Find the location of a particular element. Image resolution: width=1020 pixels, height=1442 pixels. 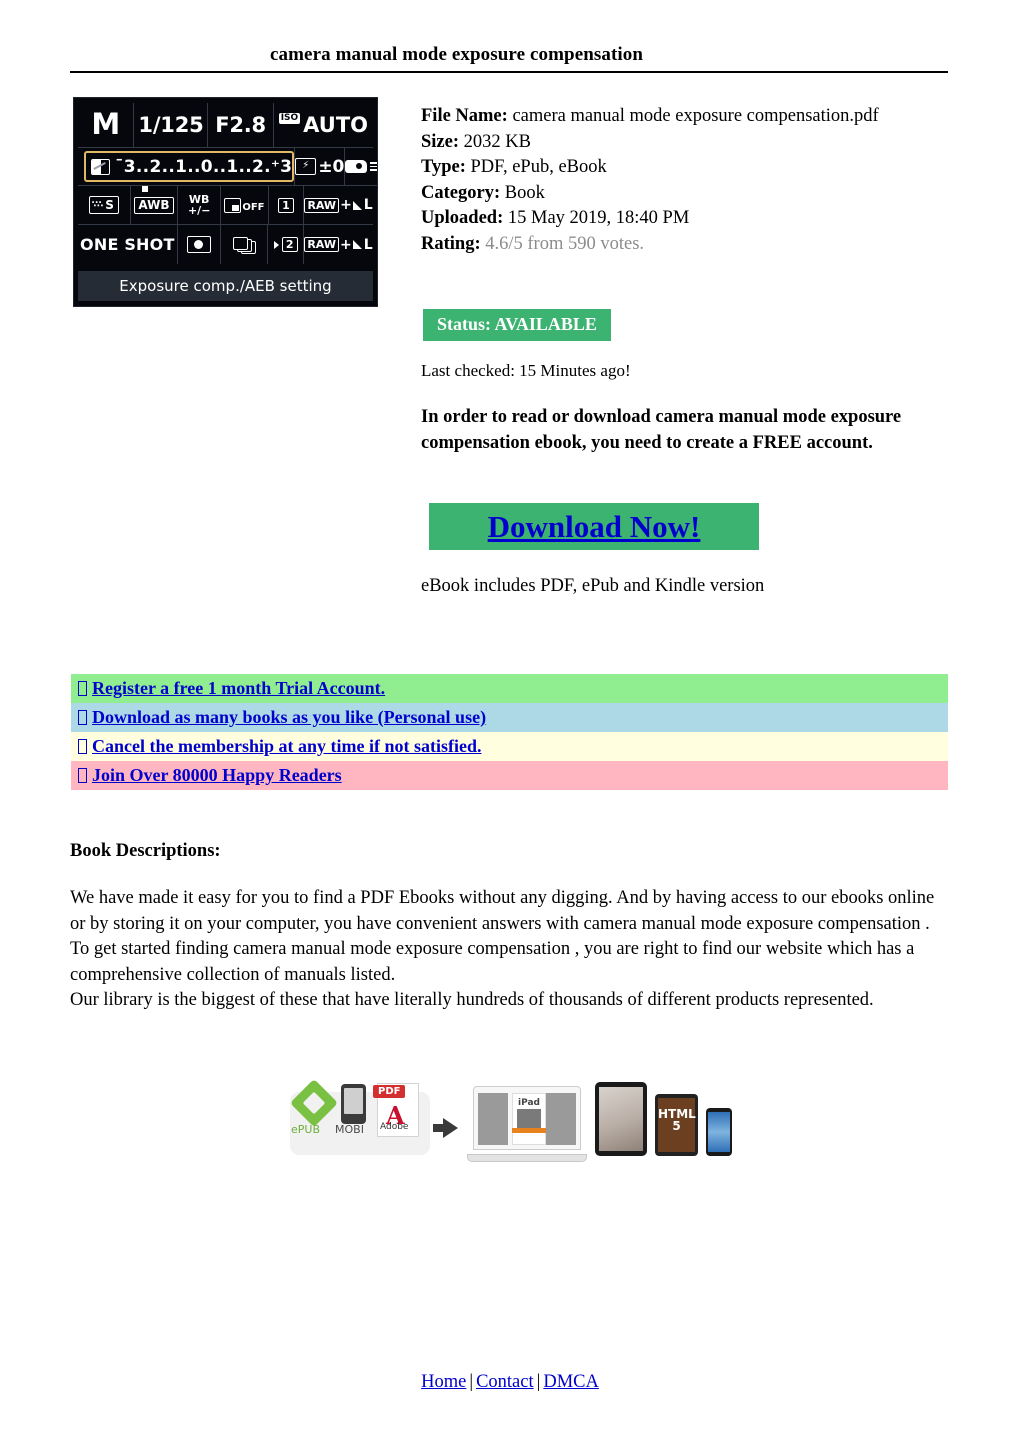

download-now-button: Download Now! is located at coordinates (594, 526).